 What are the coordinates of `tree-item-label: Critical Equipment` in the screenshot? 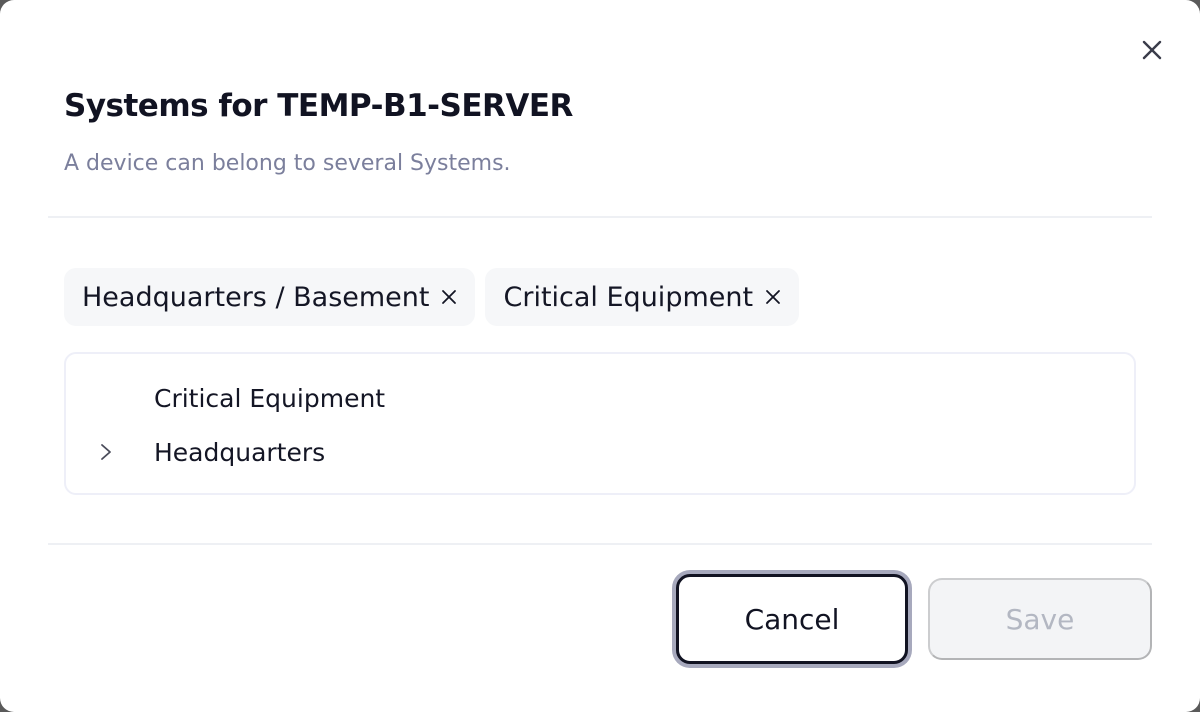 It's located at (270, 398).